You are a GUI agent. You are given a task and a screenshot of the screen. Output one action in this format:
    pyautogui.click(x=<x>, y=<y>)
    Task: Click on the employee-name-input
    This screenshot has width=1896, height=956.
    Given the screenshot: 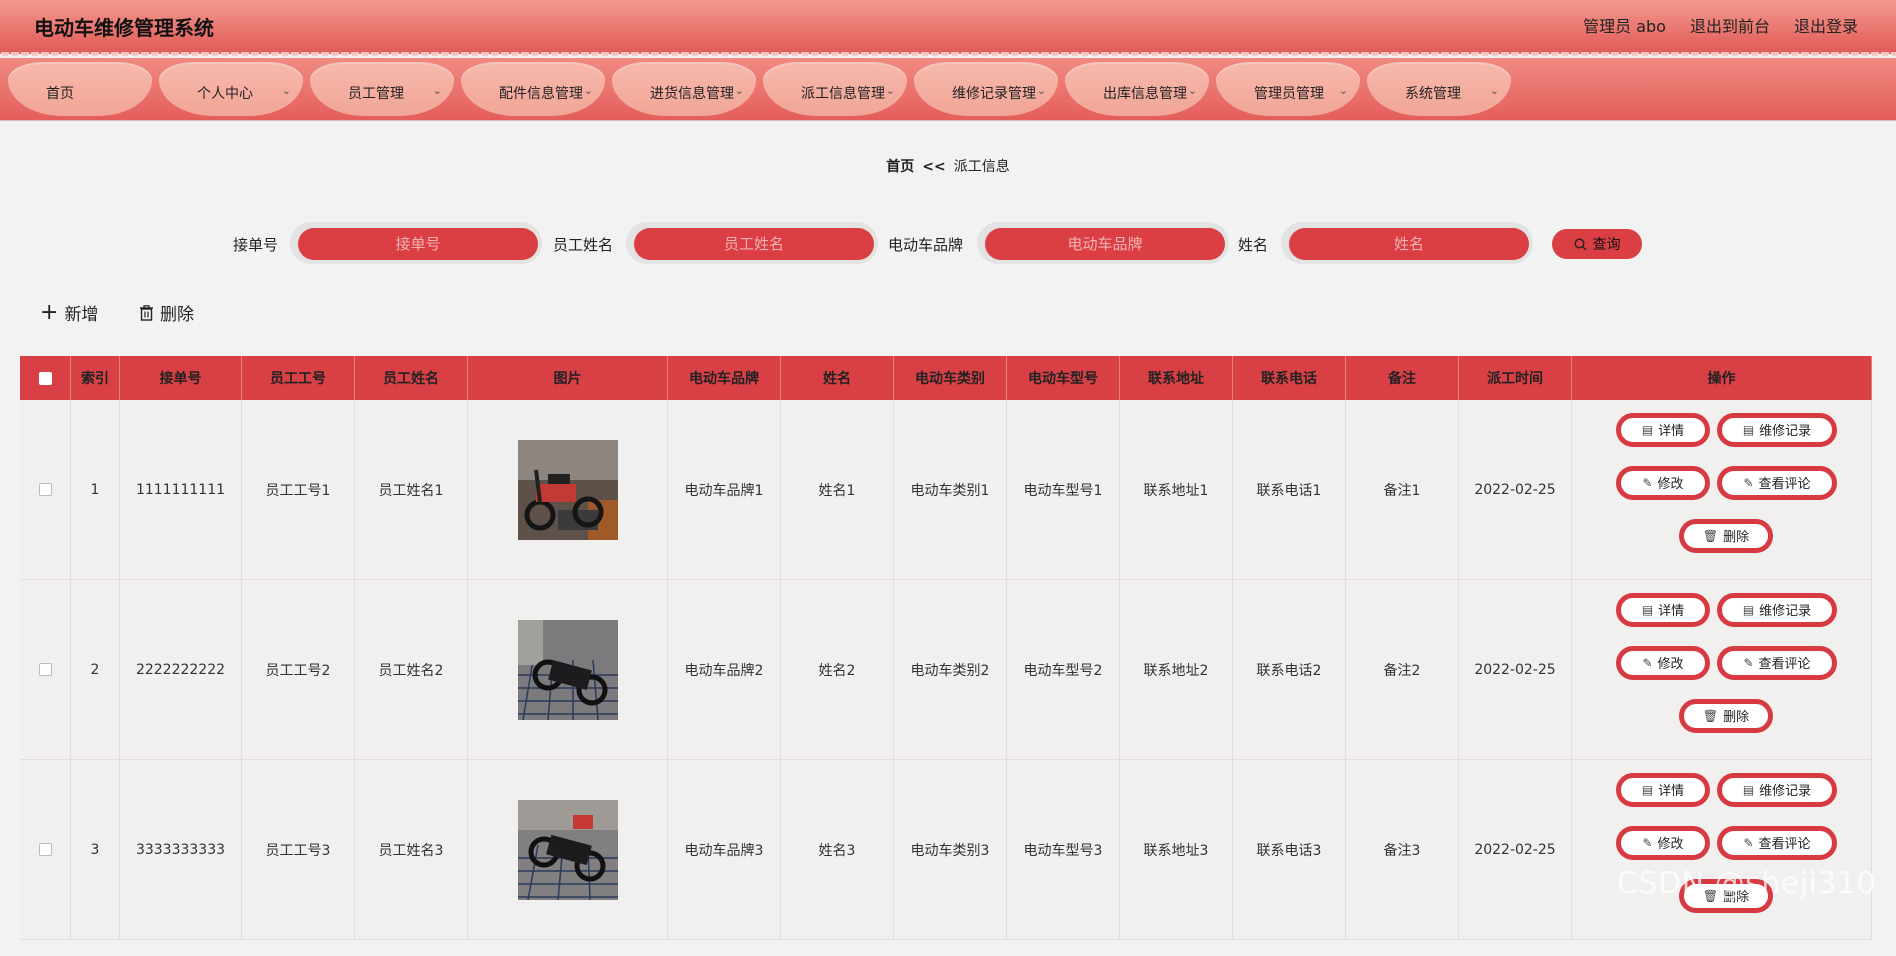 What is the action you would take?
    pyautogui.click(x=754, y=244)
    